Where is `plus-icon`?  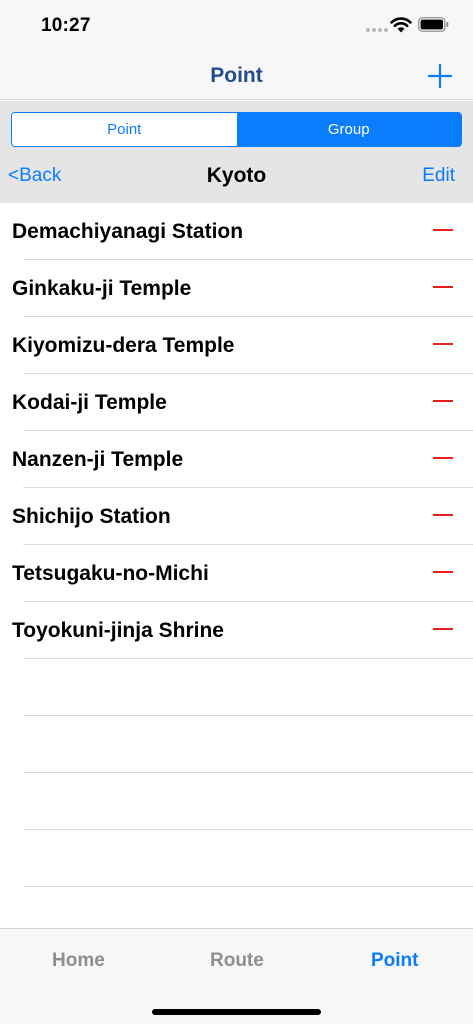
plus-icon is located at coordinates (440, 76).